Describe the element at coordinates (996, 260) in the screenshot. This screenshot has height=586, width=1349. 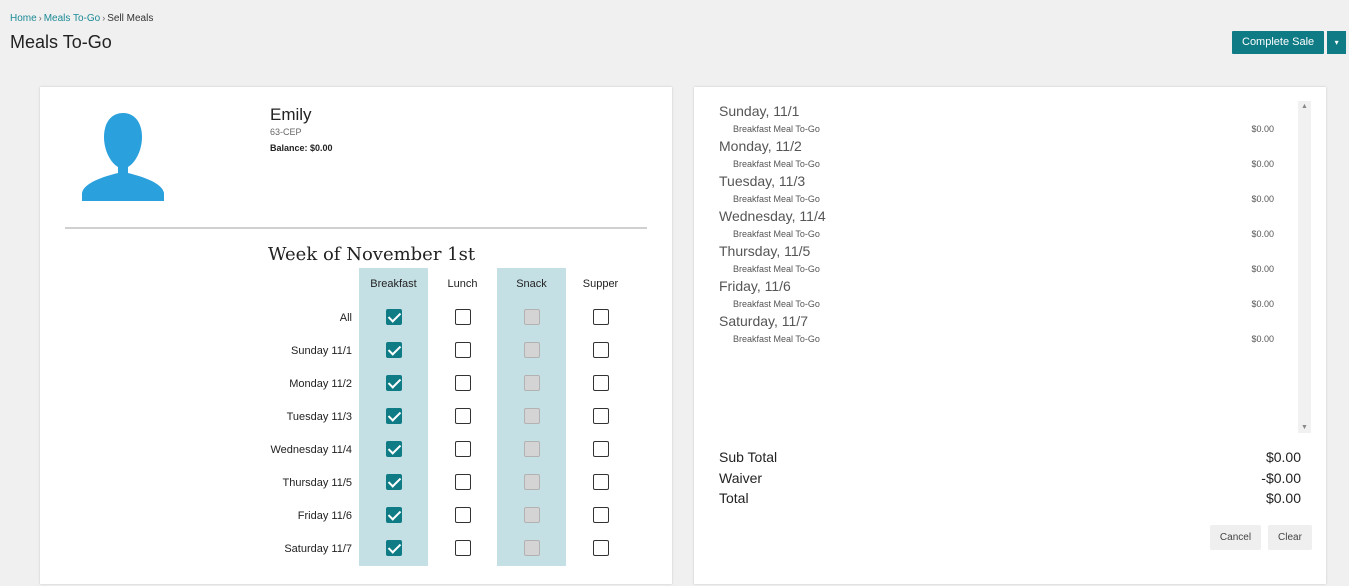
I see `order-day-group: Thursday, 11/5 Breakfast Meal To-Go $0.00` at that location.